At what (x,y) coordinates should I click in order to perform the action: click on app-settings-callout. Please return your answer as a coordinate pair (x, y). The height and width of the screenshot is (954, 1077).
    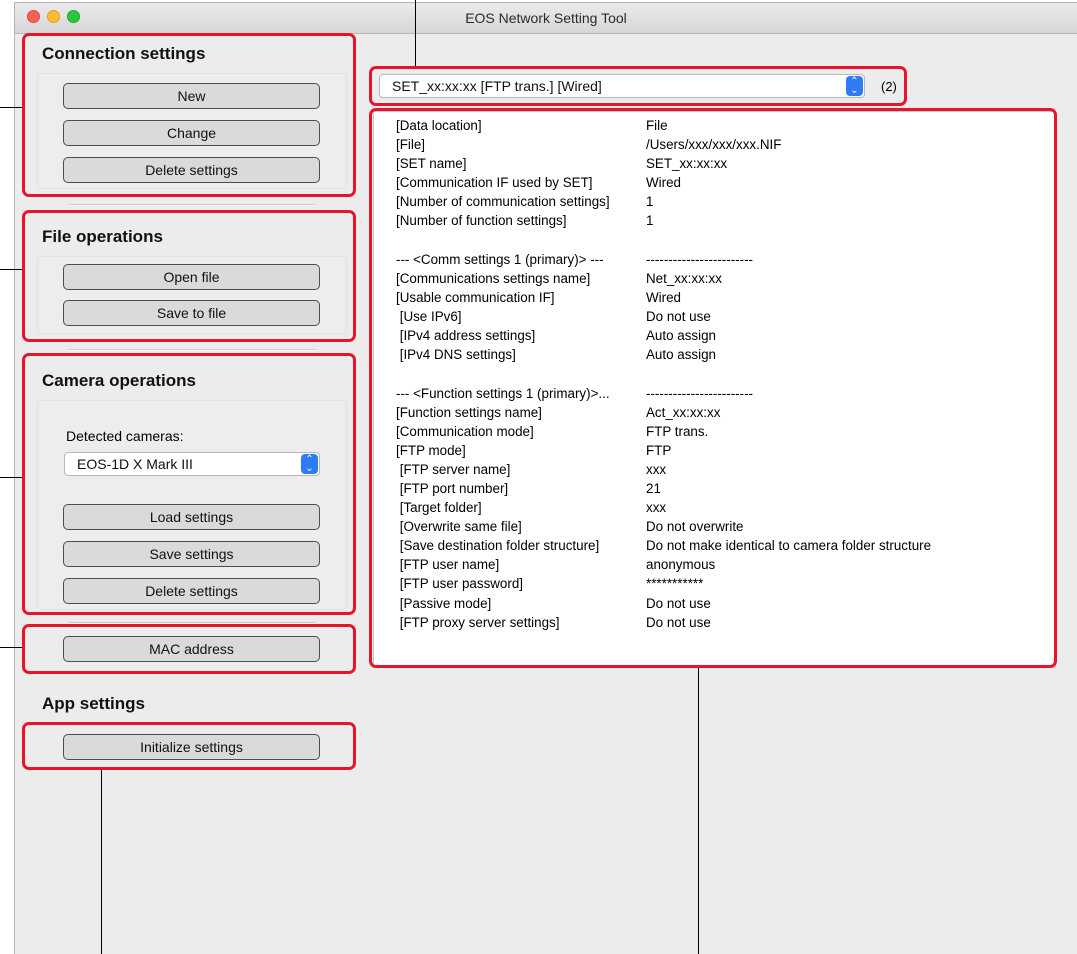
    Looking at the image, I should click on (189, 746).